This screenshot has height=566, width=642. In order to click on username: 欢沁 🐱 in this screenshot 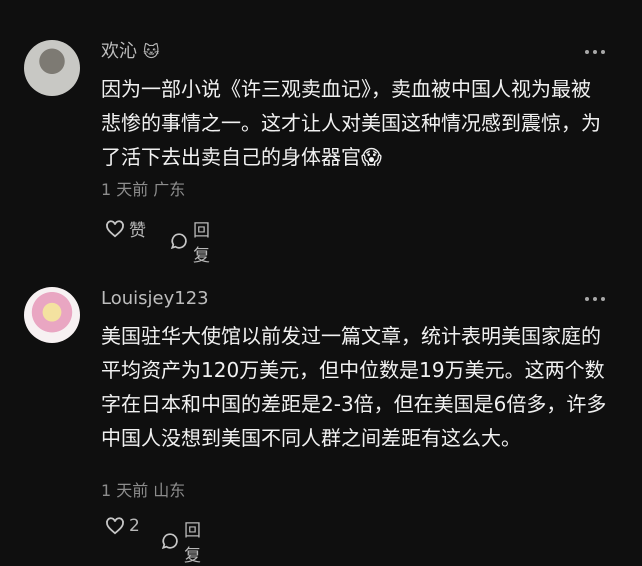, I will do `click(130, 52)`.